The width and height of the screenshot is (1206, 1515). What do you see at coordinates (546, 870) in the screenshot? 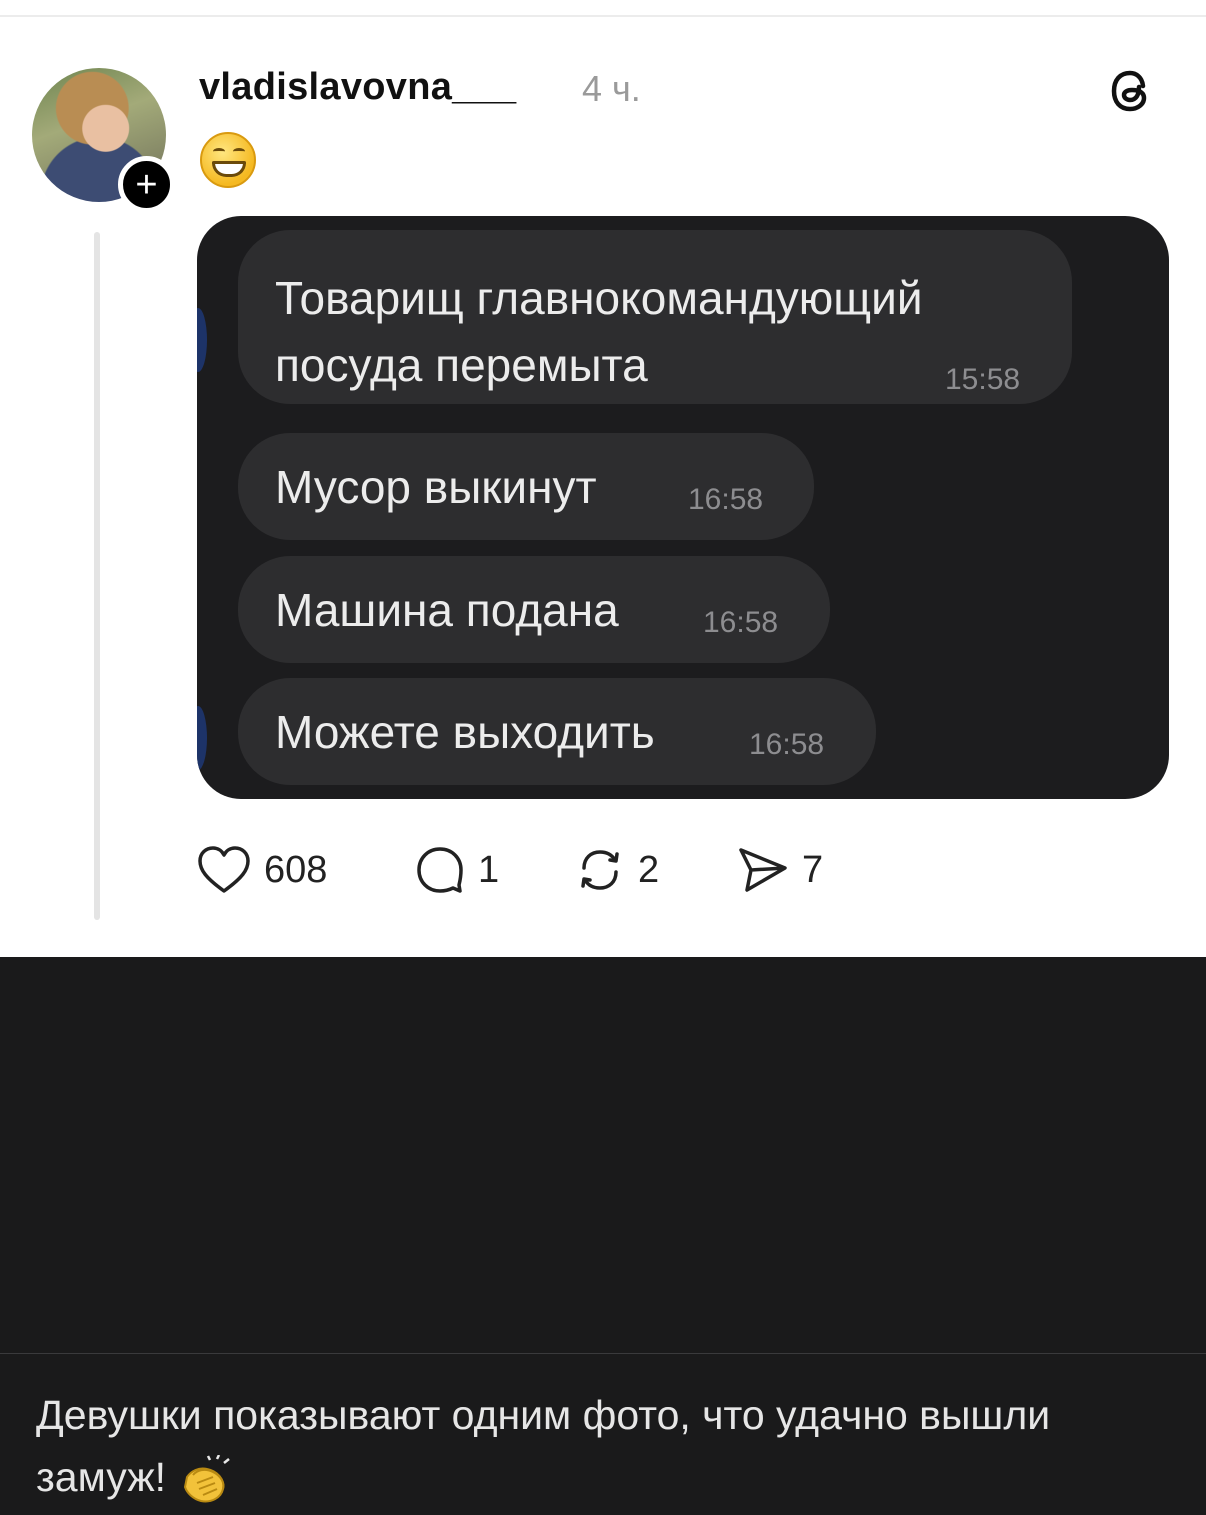
I see `post-actions: 608 1 2 7` at bounding box center [546, 870].